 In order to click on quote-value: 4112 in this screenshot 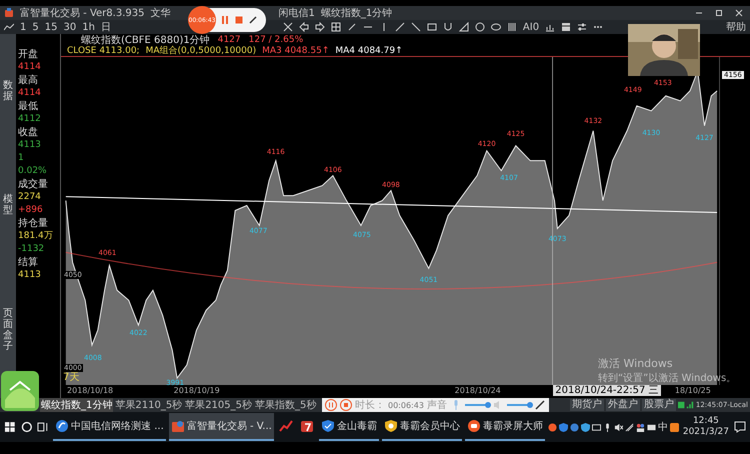, I will do `click(29, 119)`.